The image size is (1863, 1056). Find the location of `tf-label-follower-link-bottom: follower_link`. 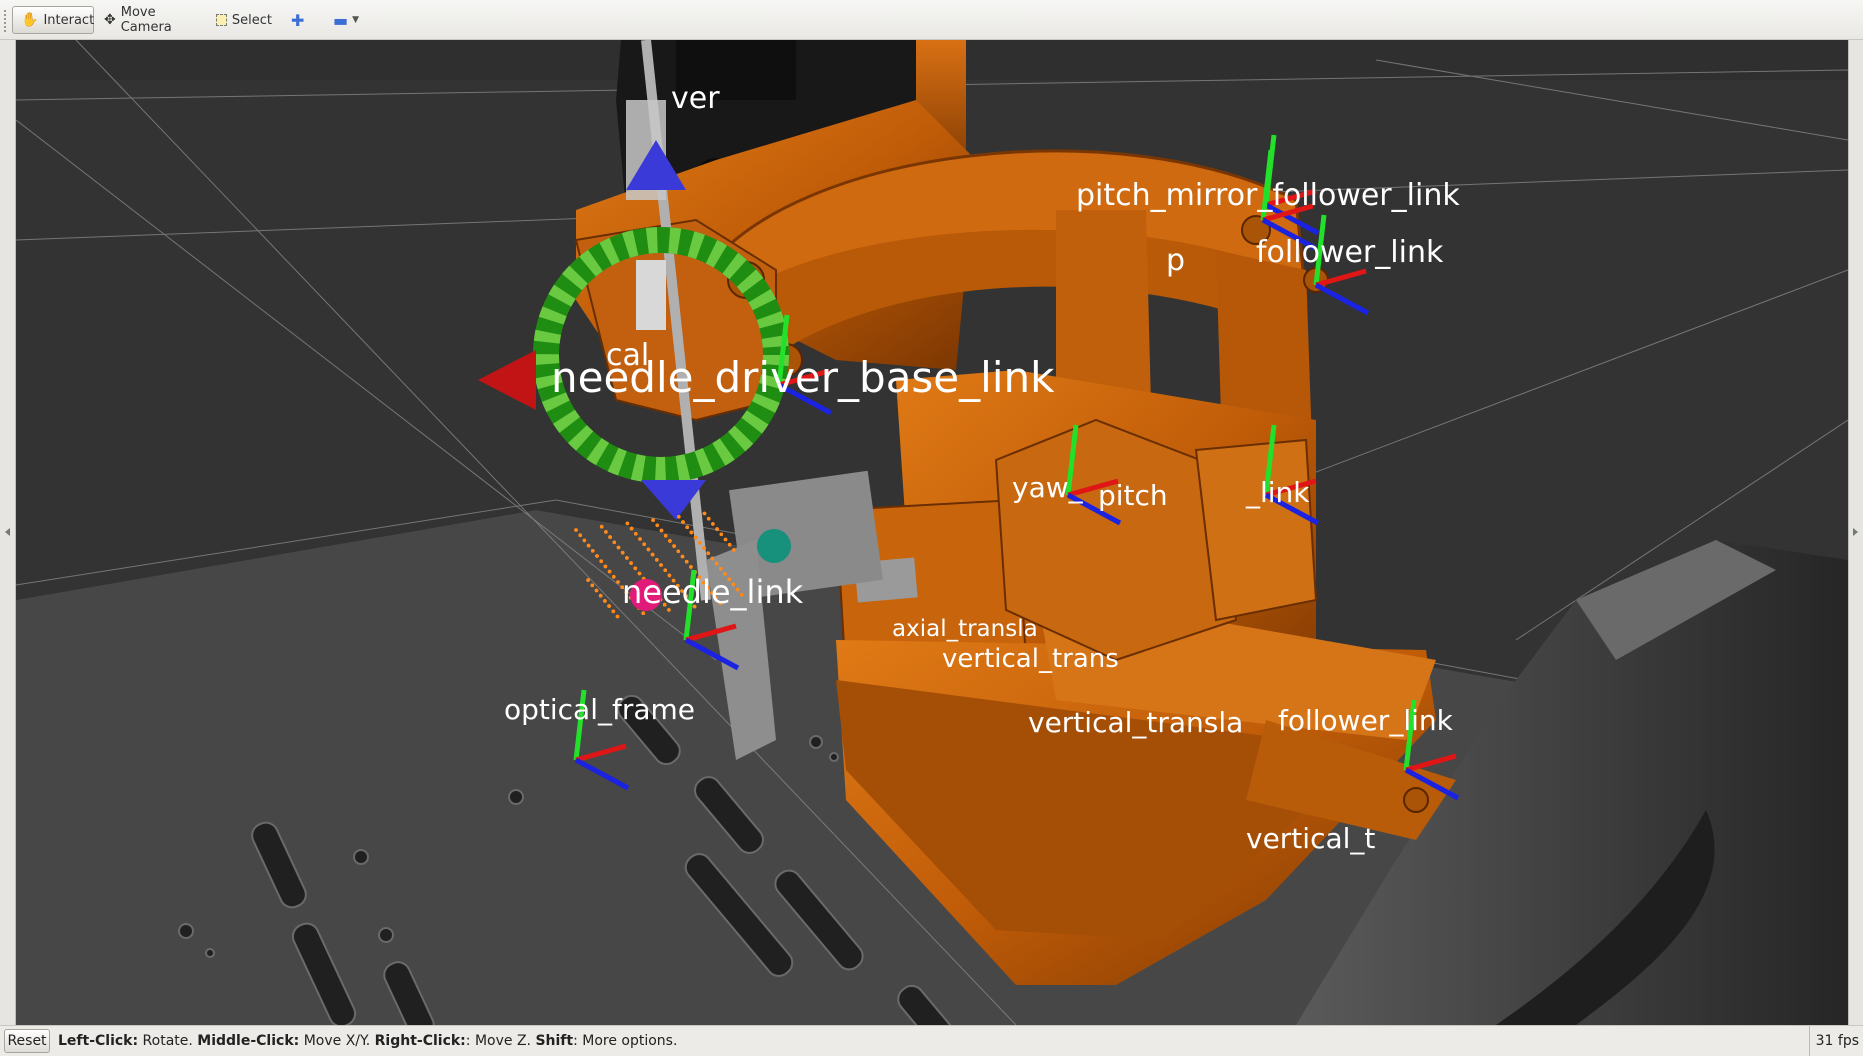

tf-label-follower-link-bottom: follower_link is located at coordinates (1366, 720).